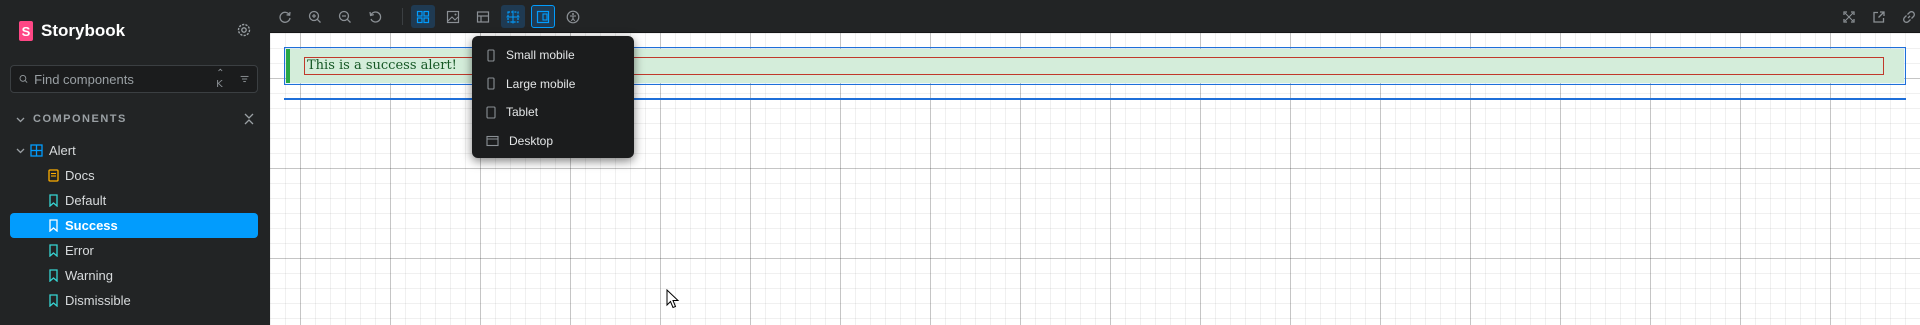  I want to click on fullscreen-icon, so click(1849, 16).